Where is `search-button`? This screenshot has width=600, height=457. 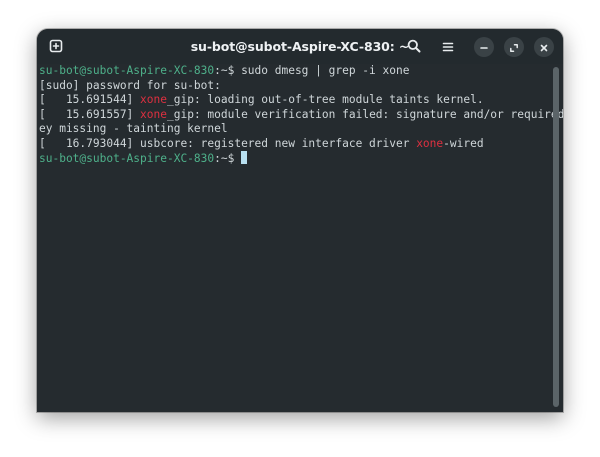
search-button is located at coordinates (414, 47).